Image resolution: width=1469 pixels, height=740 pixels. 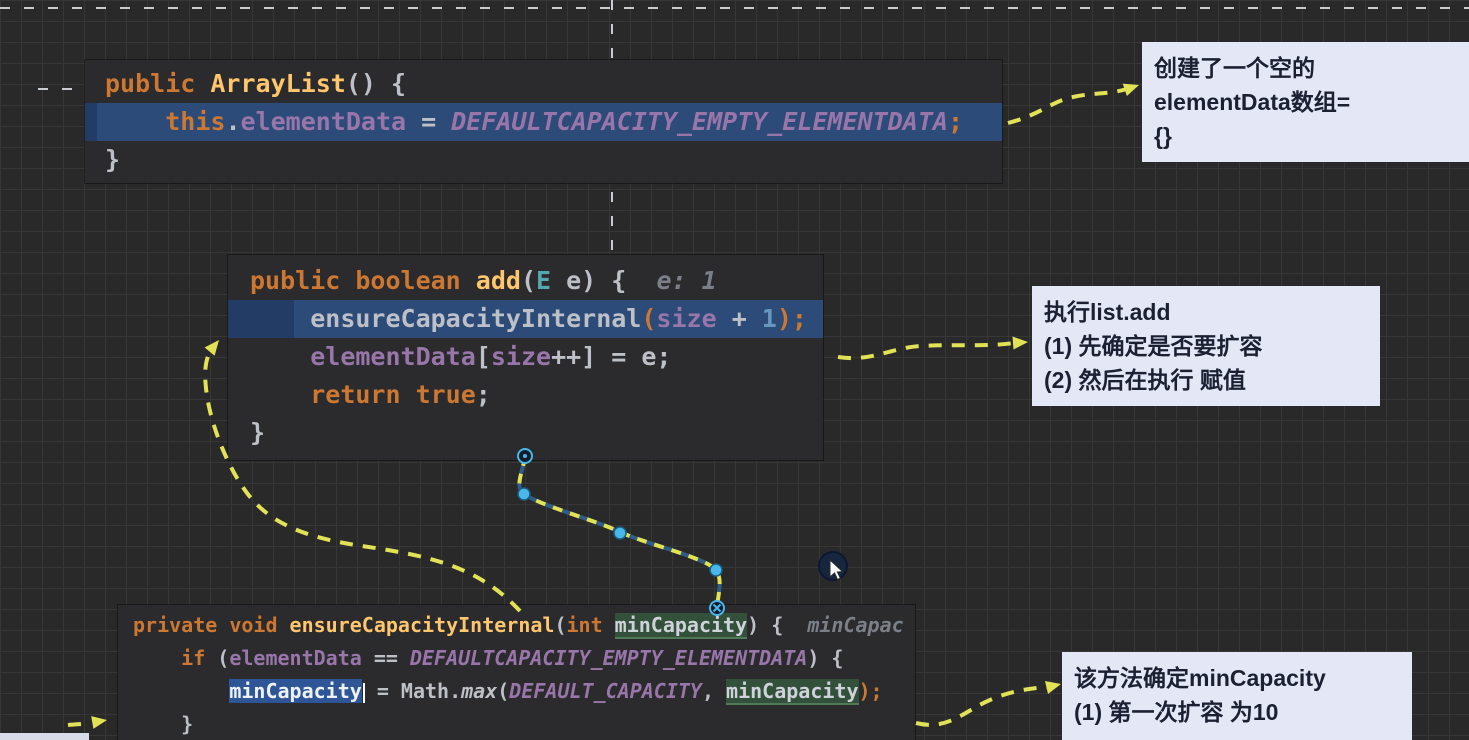 I want to click on note-list-add-steps: 执行list.add (1) 先确定是否要扩容 (2) 然后在执行 赋值, so click(x=1206, y=346).